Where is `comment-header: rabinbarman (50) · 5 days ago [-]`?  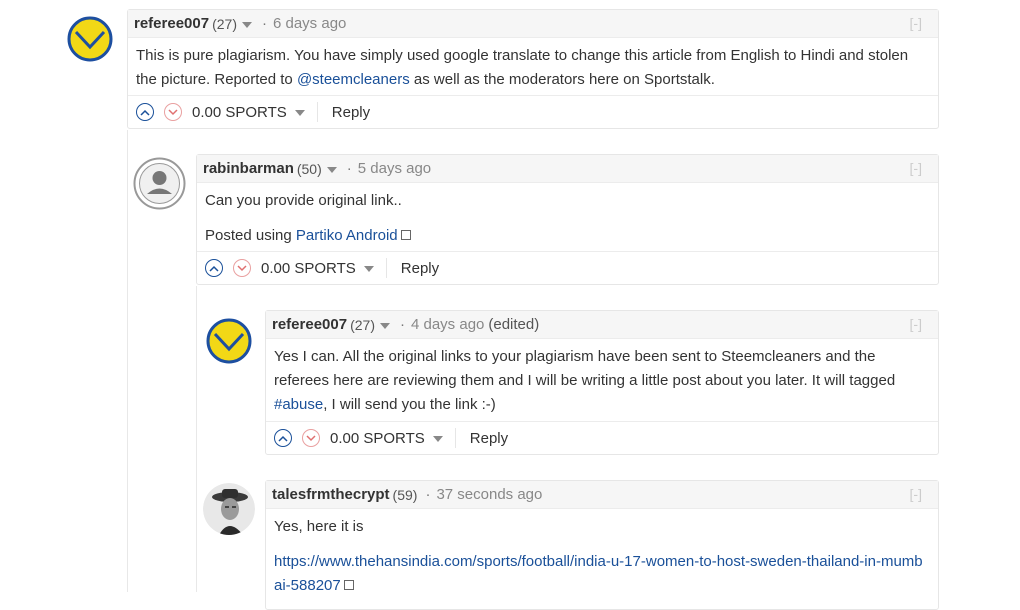
comment-header: rabinbarman (50) · 5 days ago [-] is located at coordinates (567, 169).